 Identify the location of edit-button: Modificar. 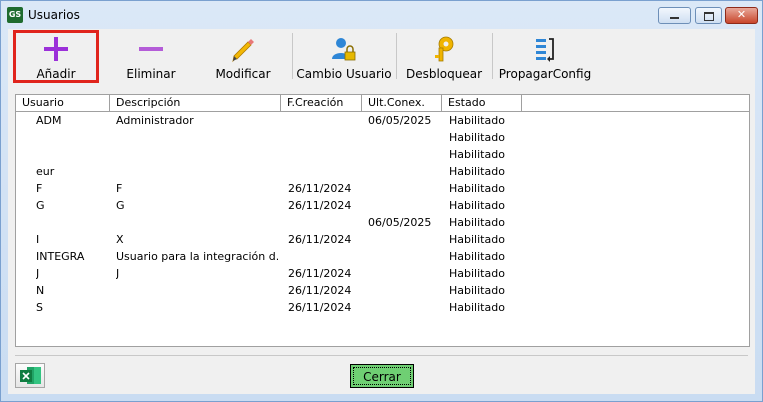
(243, 56).